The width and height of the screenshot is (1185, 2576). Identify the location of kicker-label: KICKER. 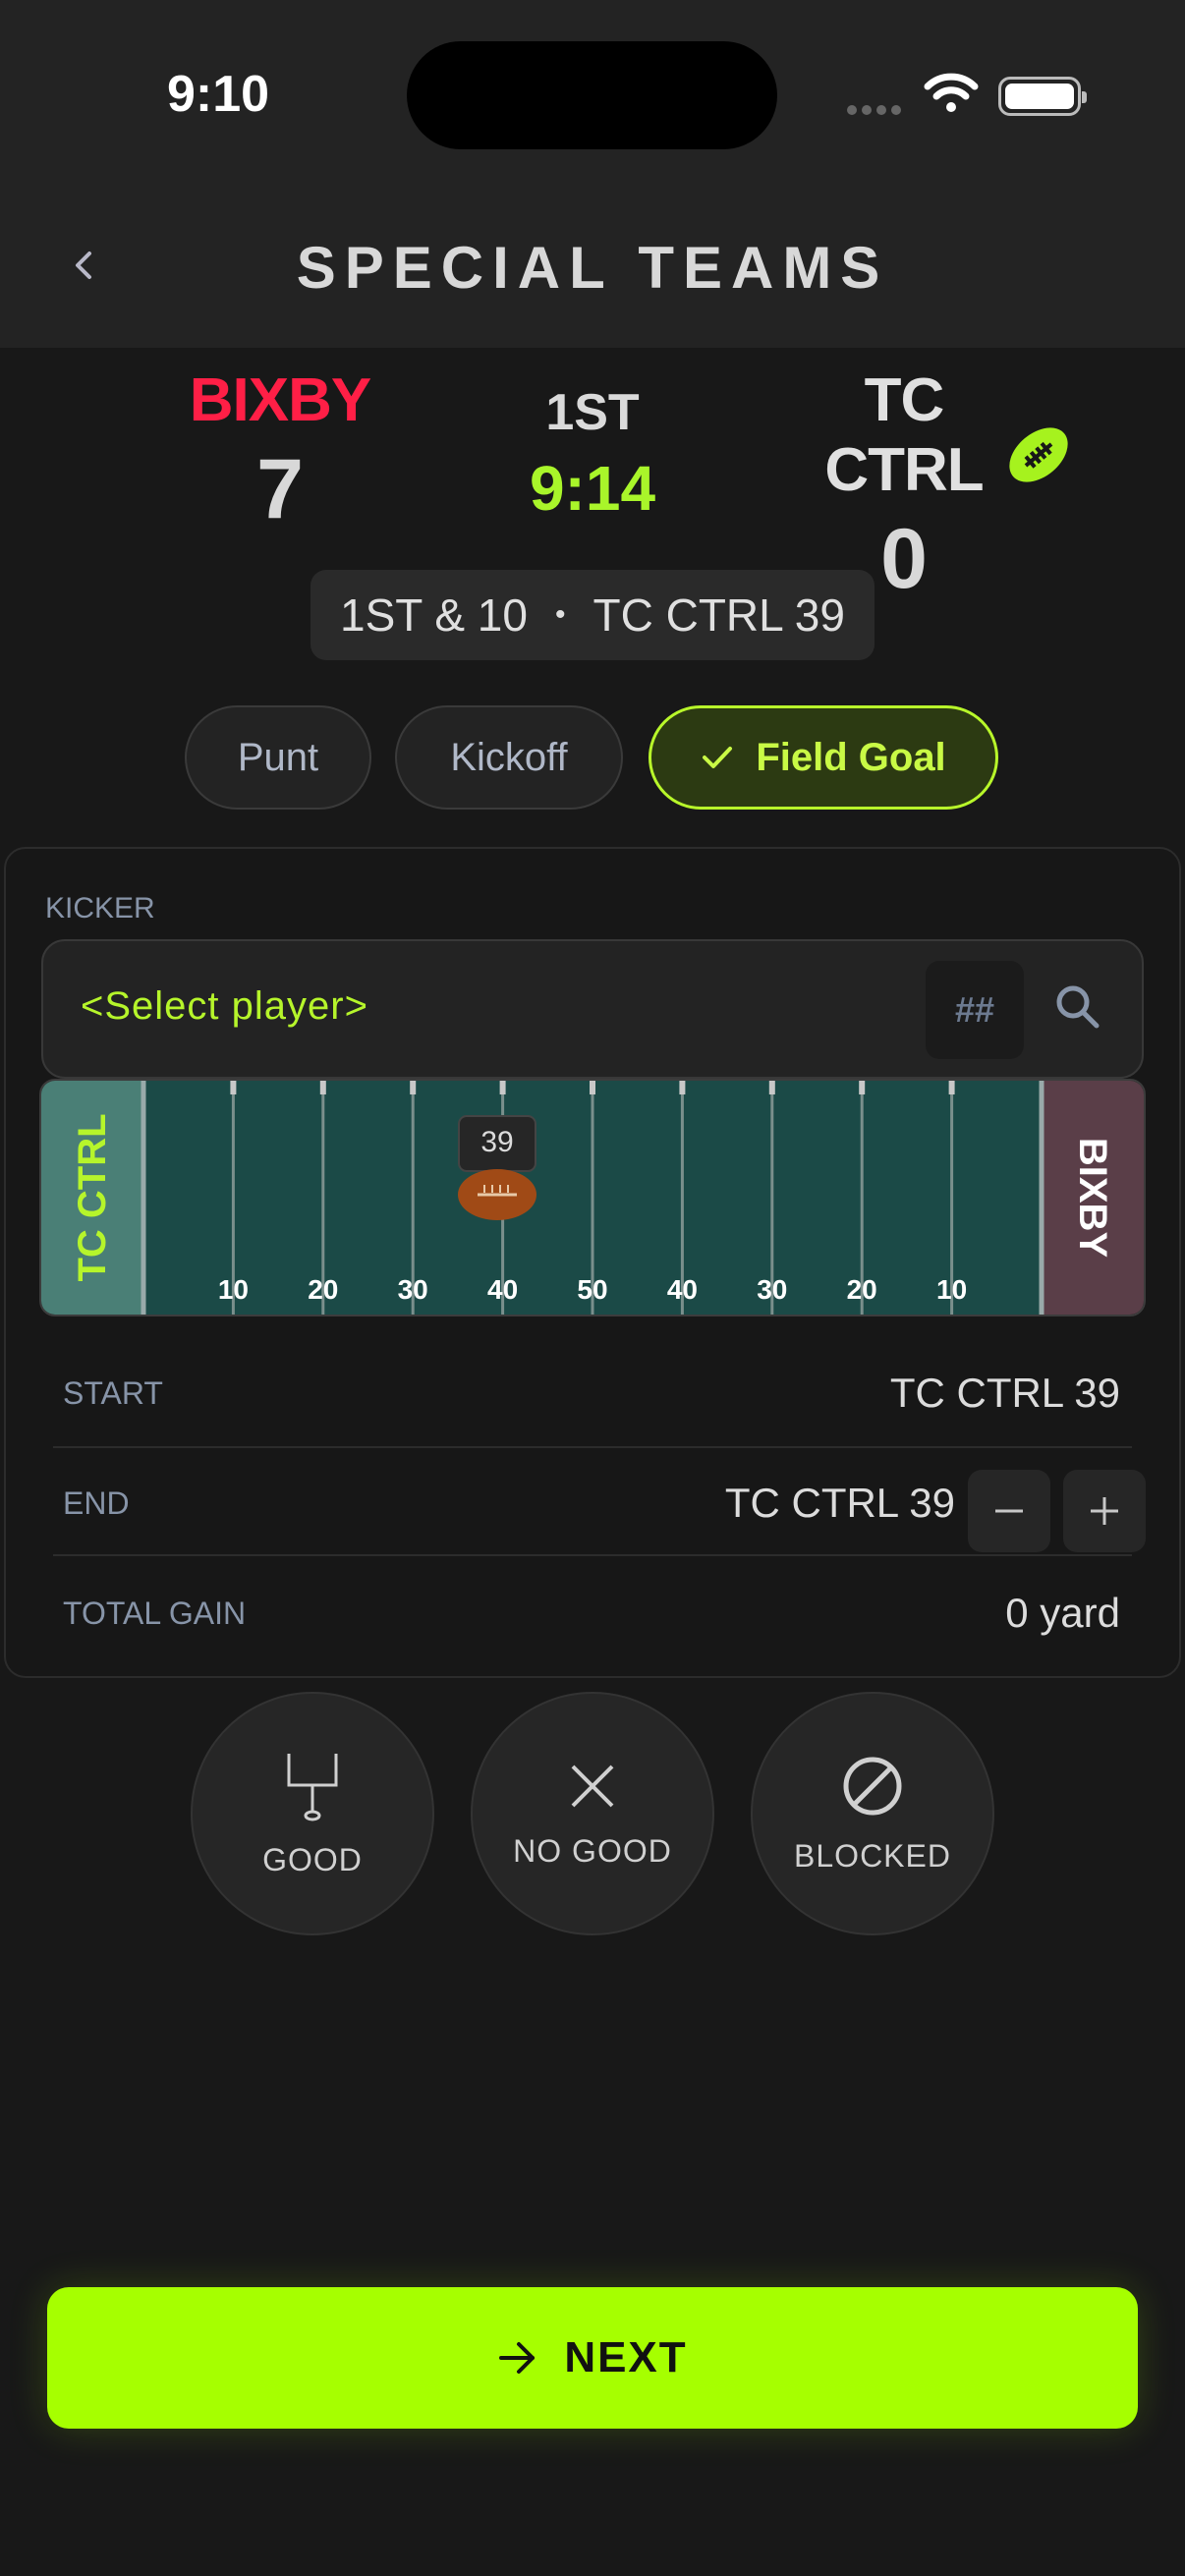
(100, 908).